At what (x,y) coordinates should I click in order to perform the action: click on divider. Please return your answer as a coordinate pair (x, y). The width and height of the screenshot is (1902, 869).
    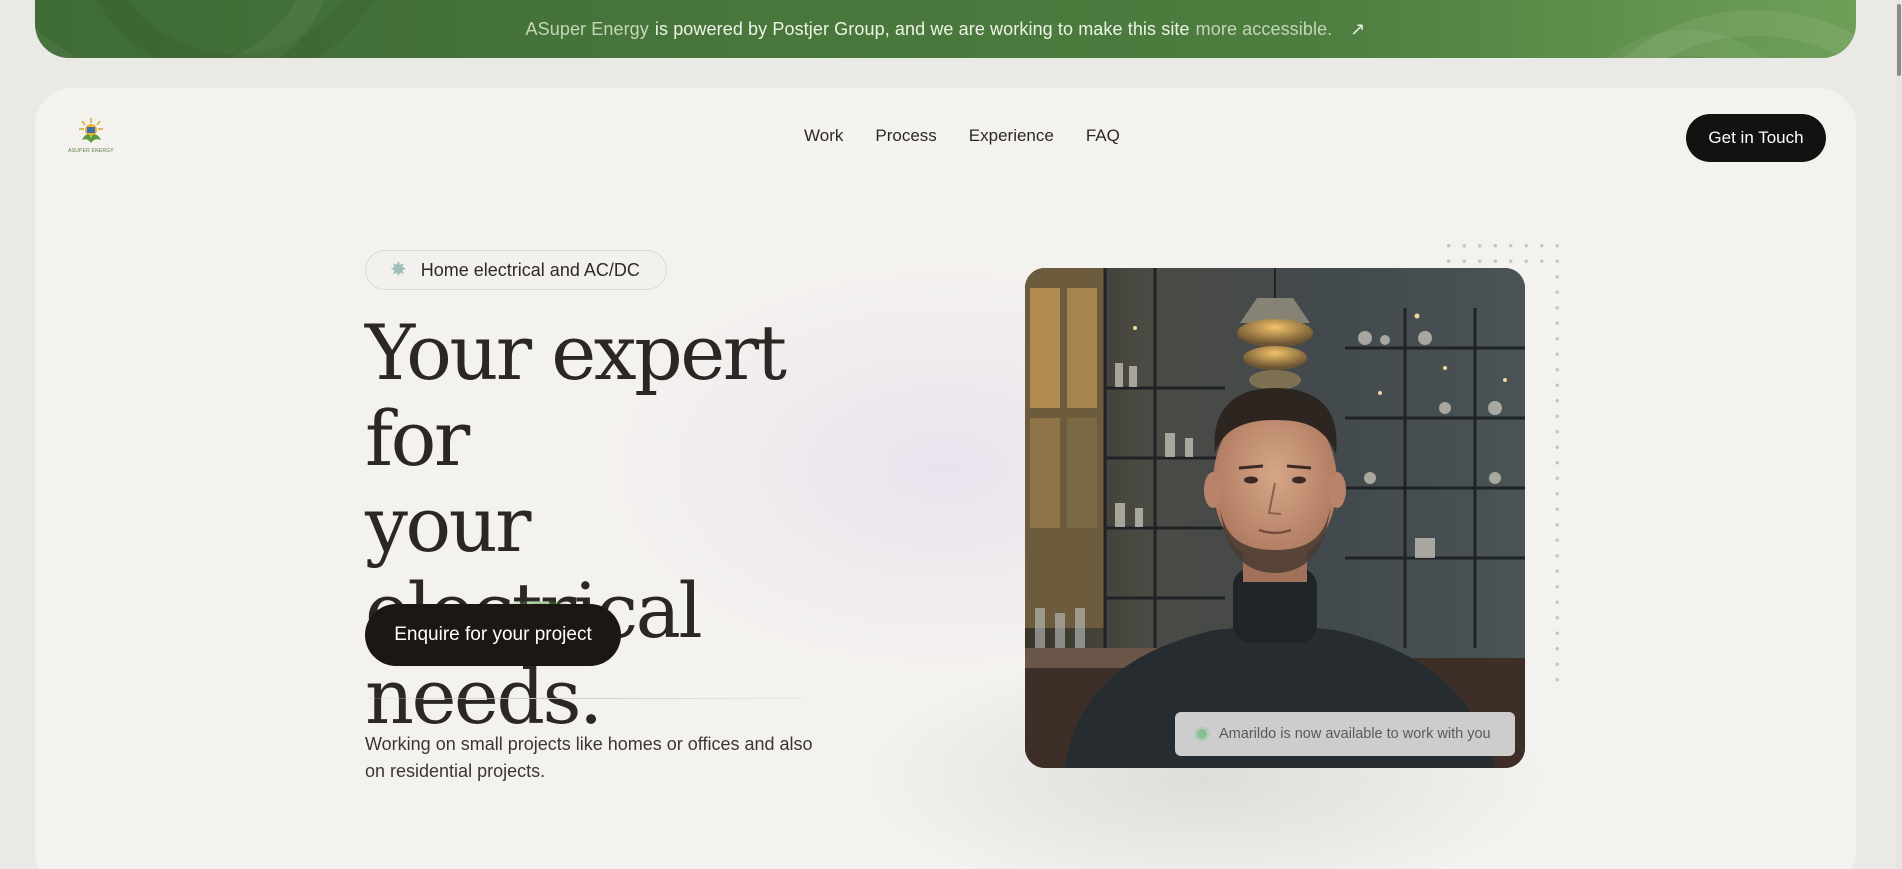
    Looking at the image, I should click on (585, 698).